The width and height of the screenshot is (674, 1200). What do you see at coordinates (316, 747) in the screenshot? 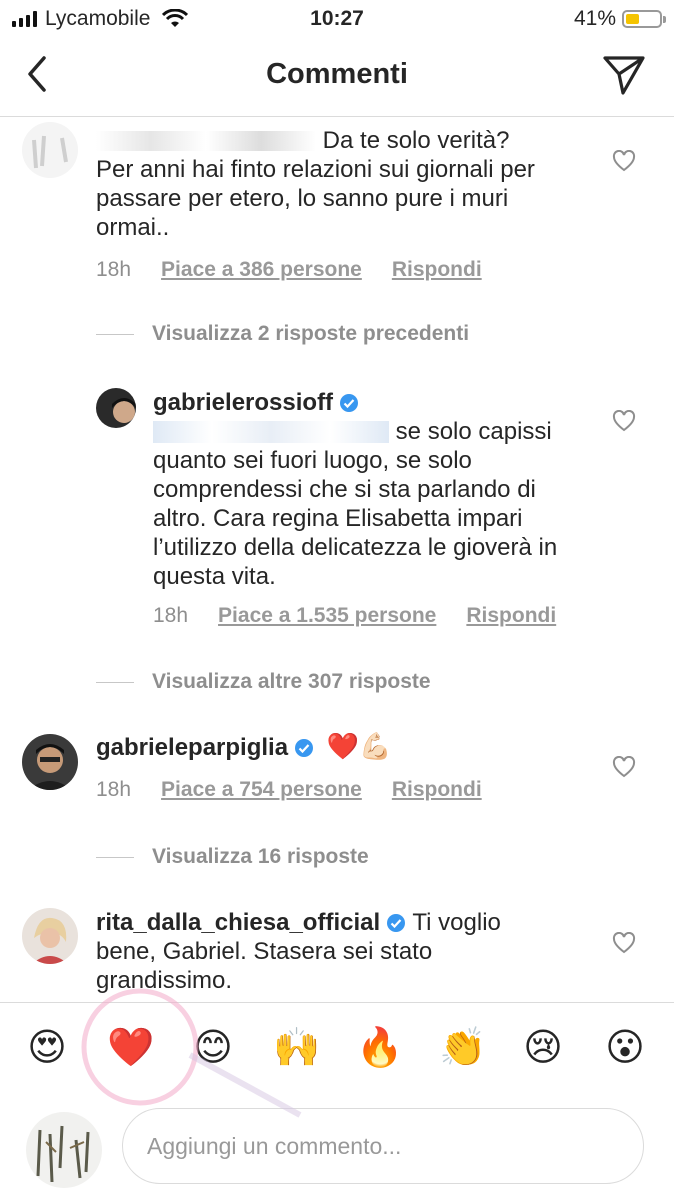
I see `comment-text: gabrieleparpiglia ❤️💪🏻` at bounding box center [316, 747].